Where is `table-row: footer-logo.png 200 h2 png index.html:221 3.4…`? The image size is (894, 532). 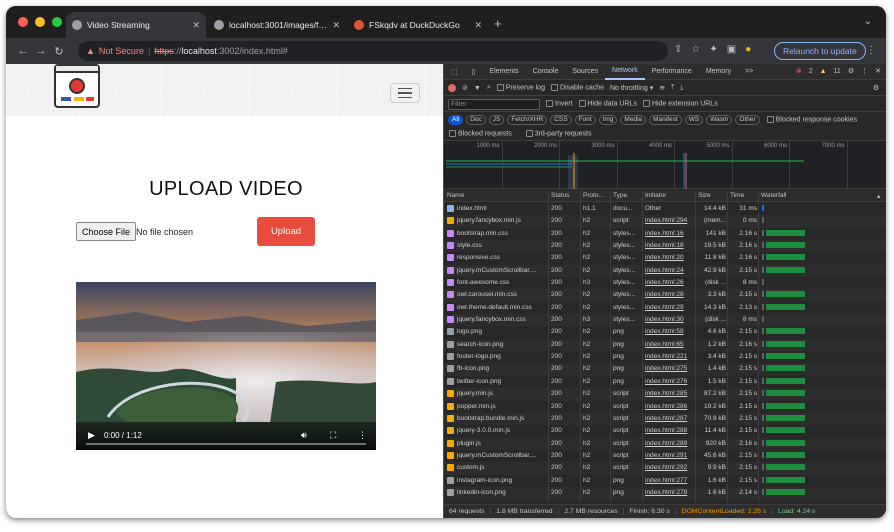
table-row: footer-logo.png 200 h2 png index.html:221 3.4… is located at coordinates (665, 357).